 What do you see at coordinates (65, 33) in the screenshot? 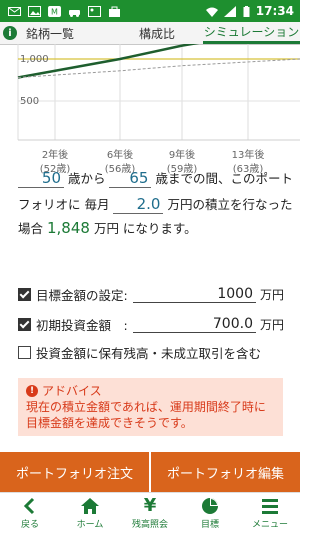
I see `tab-stock-list: 銘柄一覧` at bounding box center [65, 33].